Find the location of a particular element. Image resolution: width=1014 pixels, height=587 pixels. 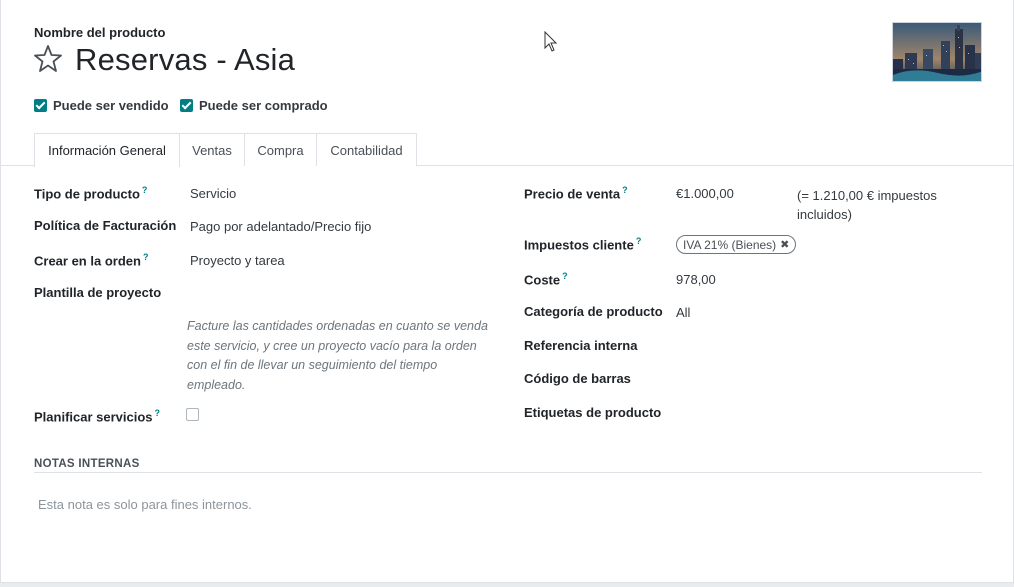

internal-notes-title: NOTAS INTERNAS is located at coordinates (87, 464).